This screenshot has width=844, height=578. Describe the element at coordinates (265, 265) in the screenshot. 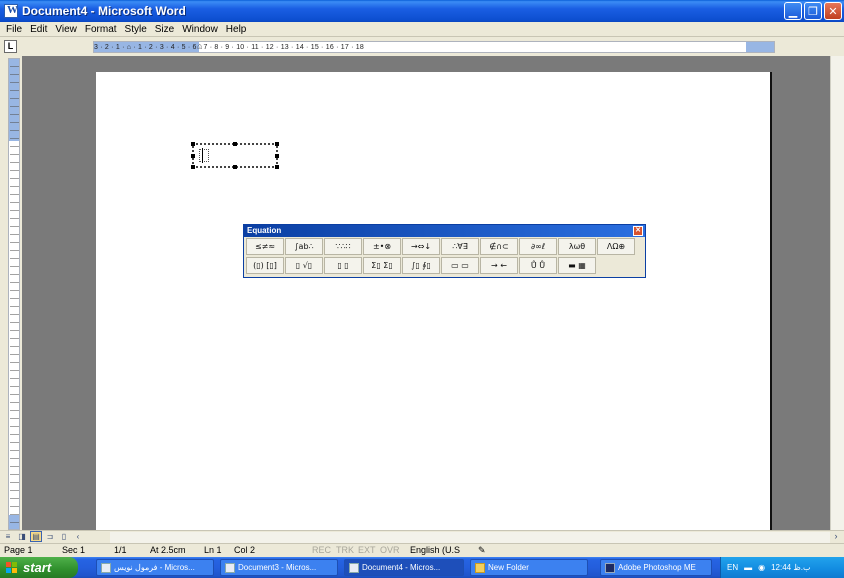

I see `fence-templates-button: (▯) [▯]` at that location.